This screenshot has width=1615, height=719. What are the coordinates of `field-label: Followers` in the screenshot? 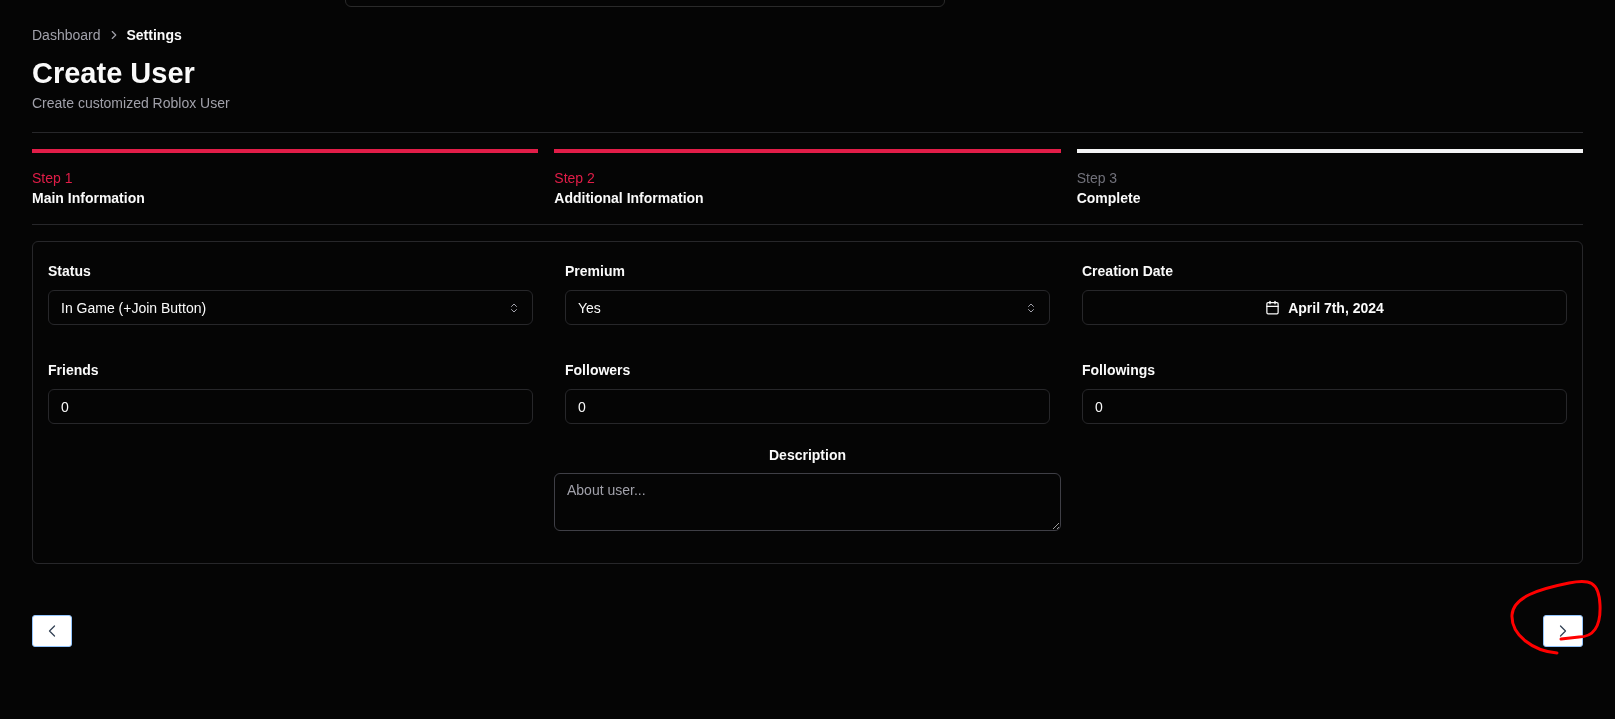 It's located at (598, 370).